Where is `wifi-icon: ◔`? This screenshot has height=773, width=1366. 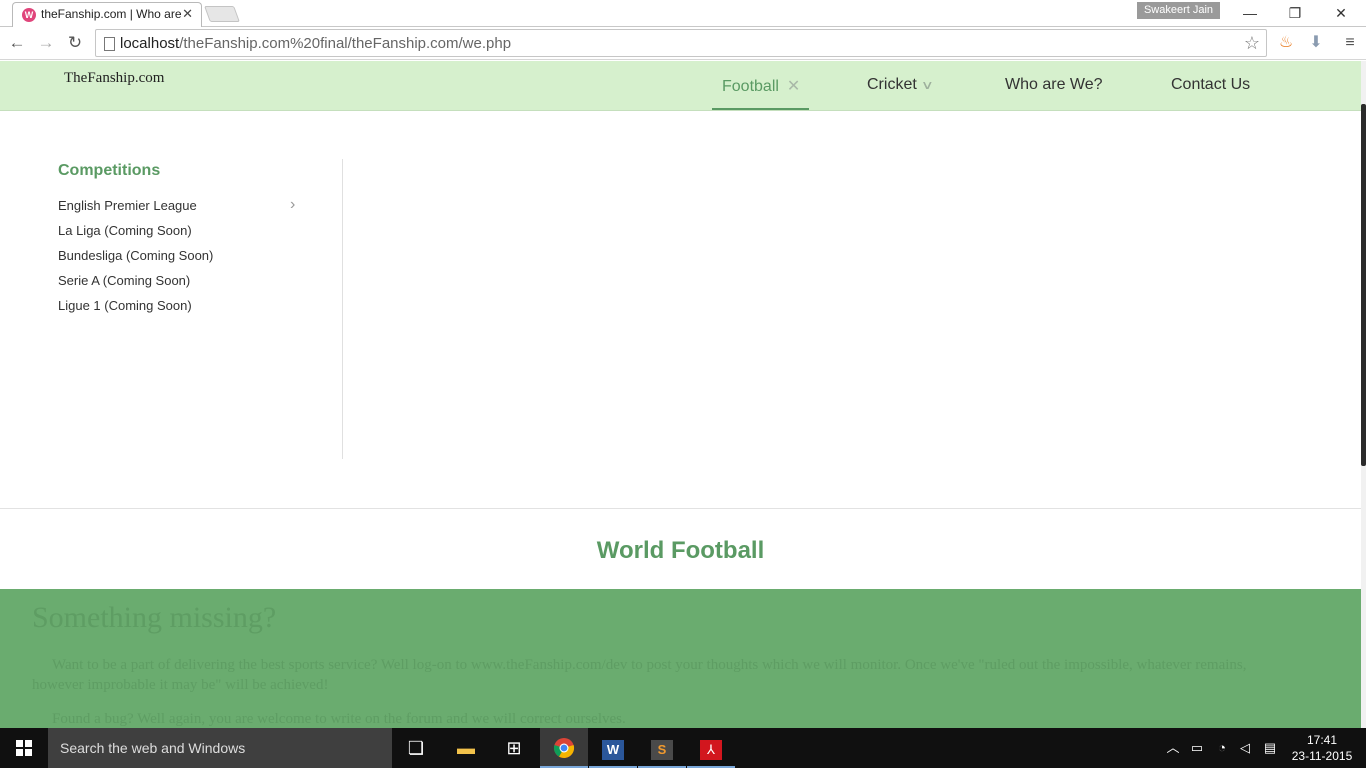 wifi-icon: ◔ is located at coordinates (1222, 748).